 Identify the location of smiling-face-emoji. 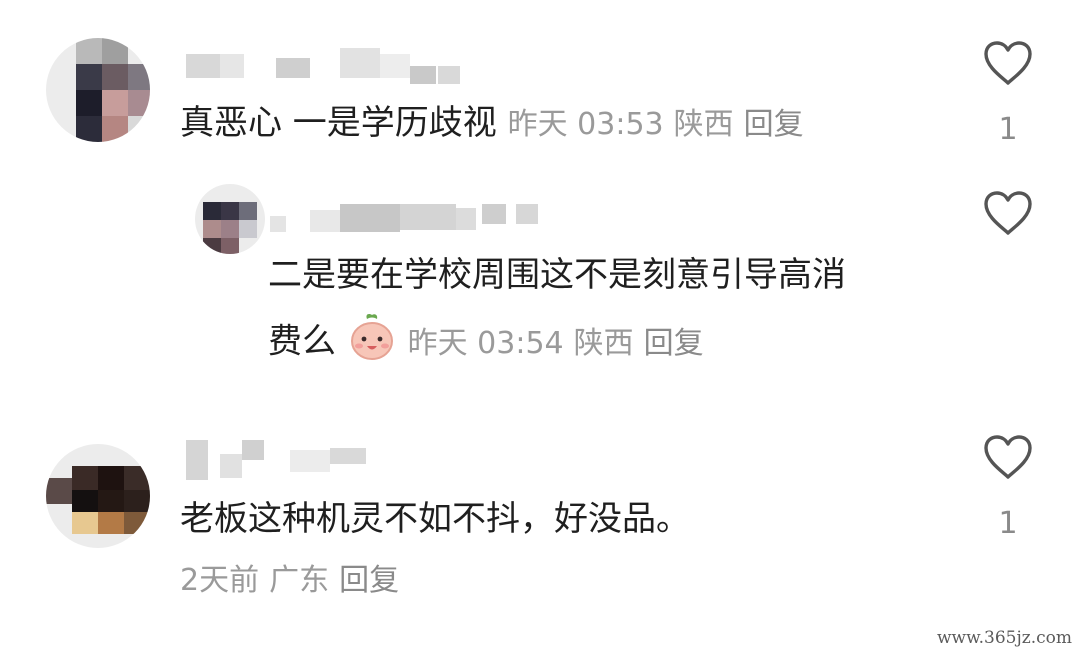
(372, 343).